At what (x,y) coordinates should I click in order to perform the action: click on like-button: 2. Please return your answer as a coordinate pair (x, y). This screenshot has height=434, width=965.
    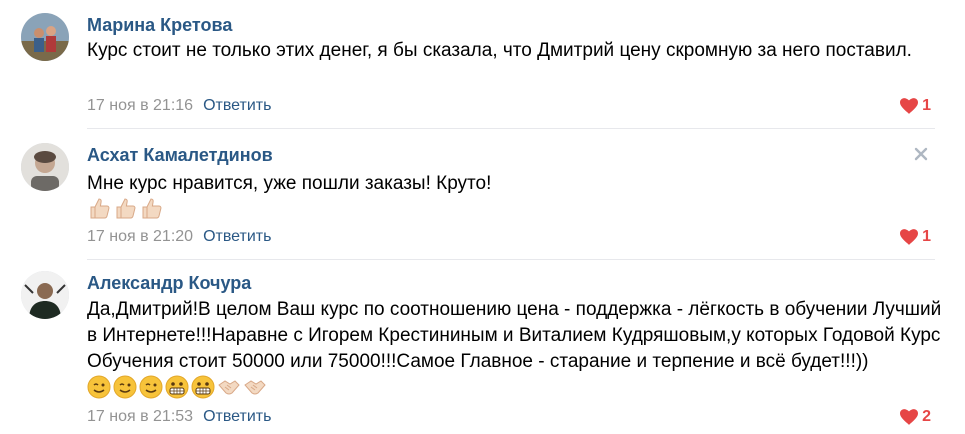
    Looking at the image, I should click on (915, 417).